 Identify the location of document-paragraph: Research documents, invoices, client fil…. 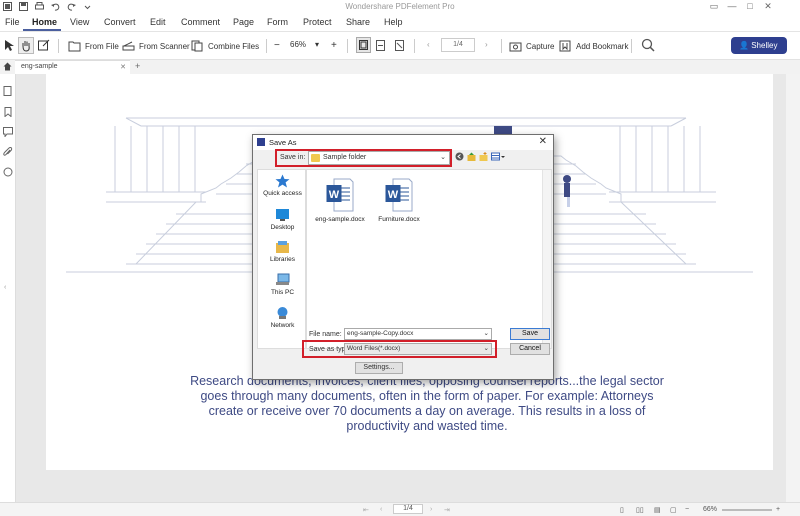
(427, 403).